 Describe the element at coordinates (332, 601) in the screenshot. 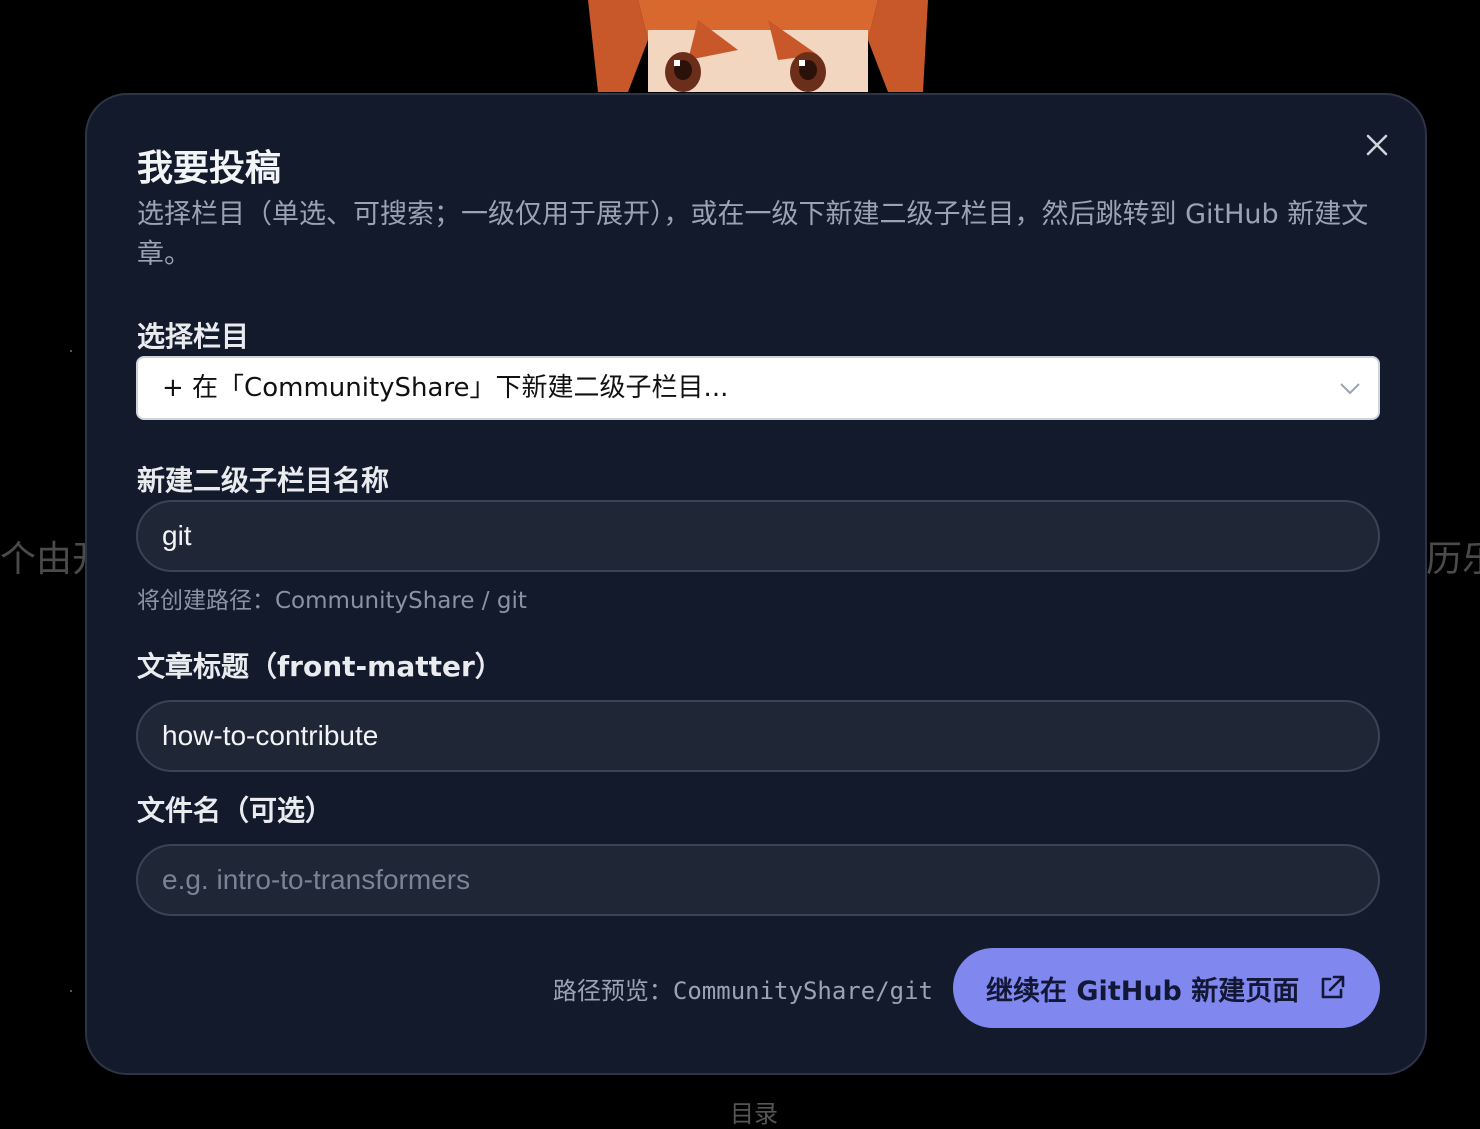

I see `create-path-hint: 将创建路径：CommunityShare / git` at that location.